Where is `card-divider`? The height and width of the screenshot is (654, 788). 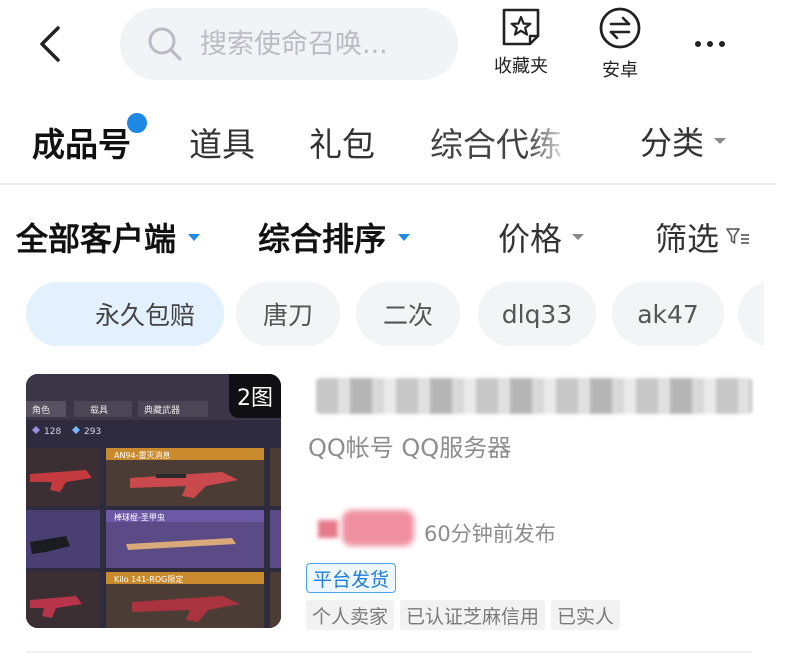
card-divider is located at coordinates (389, 652).